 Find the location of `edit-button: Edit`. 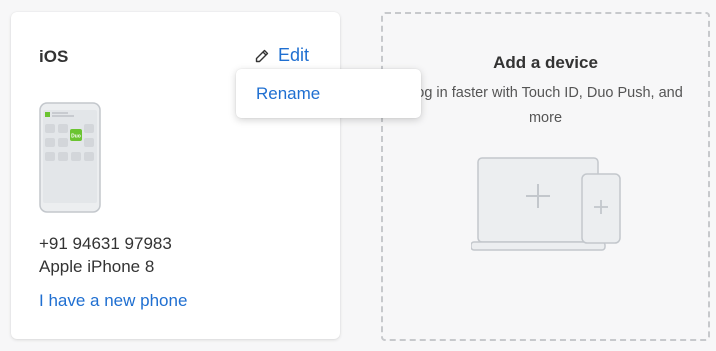

edit-button: Edit is located at coordinates (282, 55).